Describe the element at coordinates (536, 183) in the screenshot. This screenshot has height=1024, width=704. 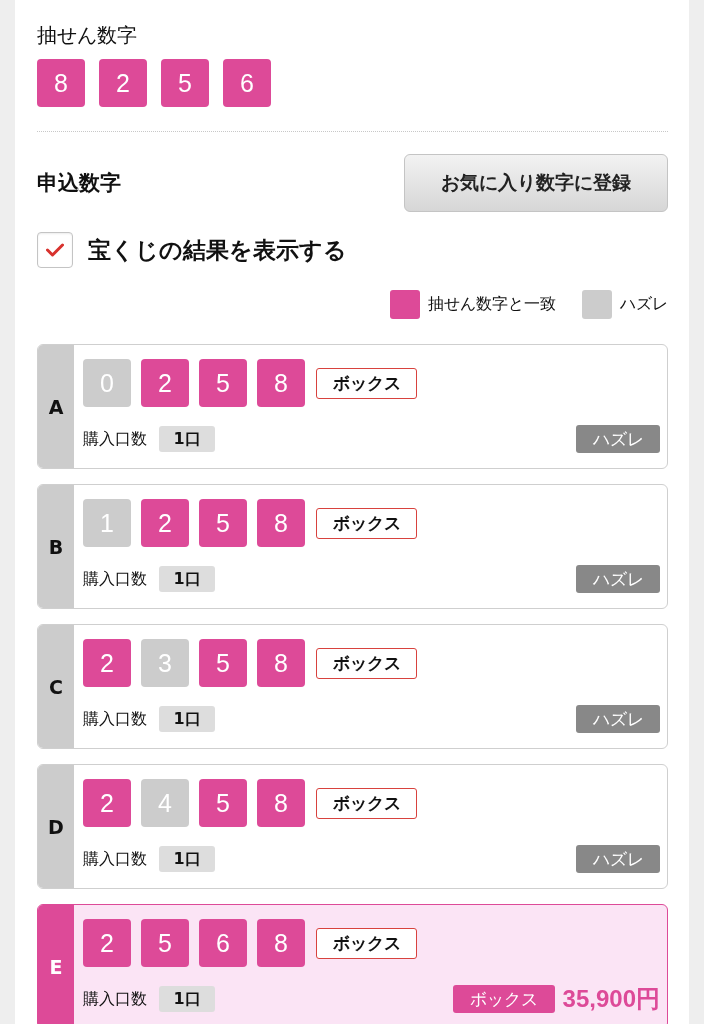
I see `favorite-button: お気に入り数字に登録` at that location.